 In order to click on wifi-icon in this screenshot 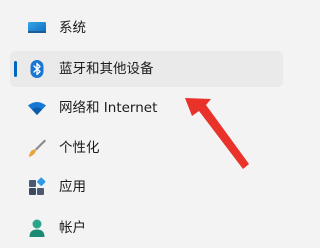, I will do `click(37, 108)`.